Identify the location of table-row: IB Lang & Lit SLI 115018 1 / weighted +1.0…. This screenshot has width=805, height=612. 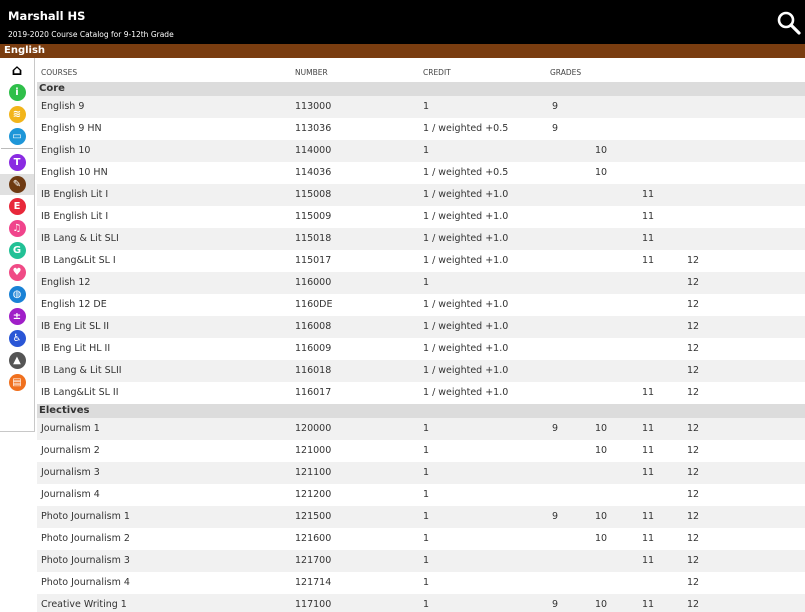
(421, 239).